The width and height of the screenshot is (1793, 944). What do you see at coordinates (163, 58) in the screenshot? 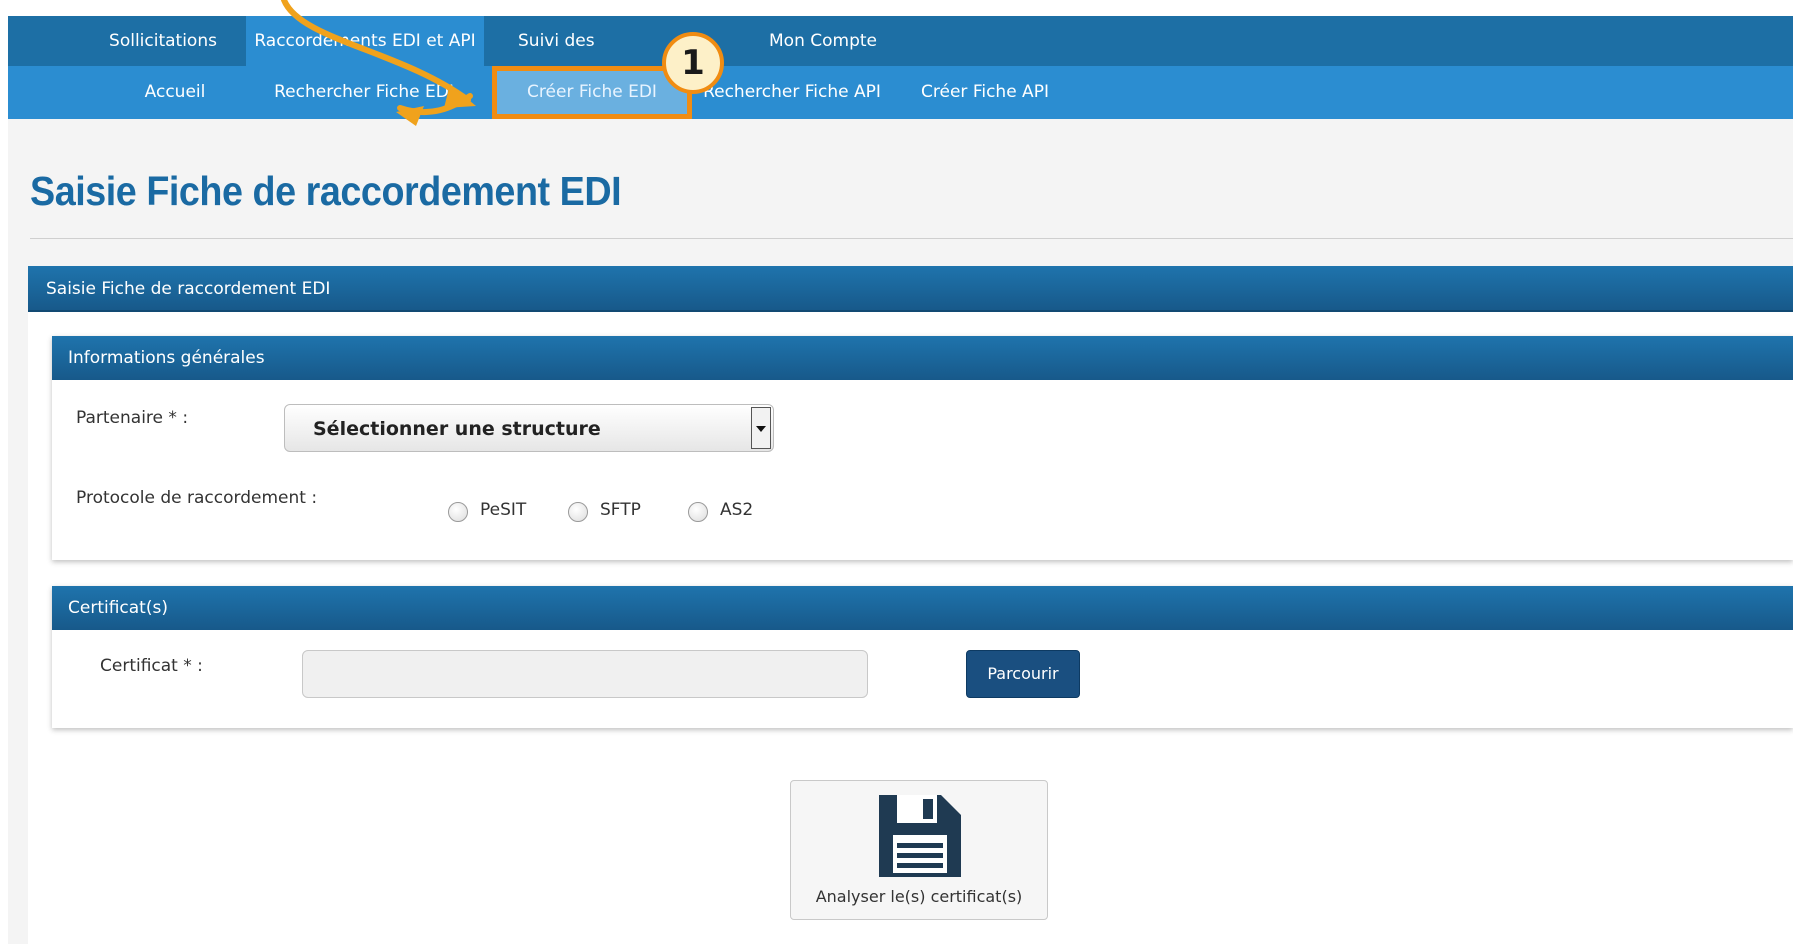
I see `main-nav-item-sollicitations: Sollicitations émises` at bounding box center [163, 58].